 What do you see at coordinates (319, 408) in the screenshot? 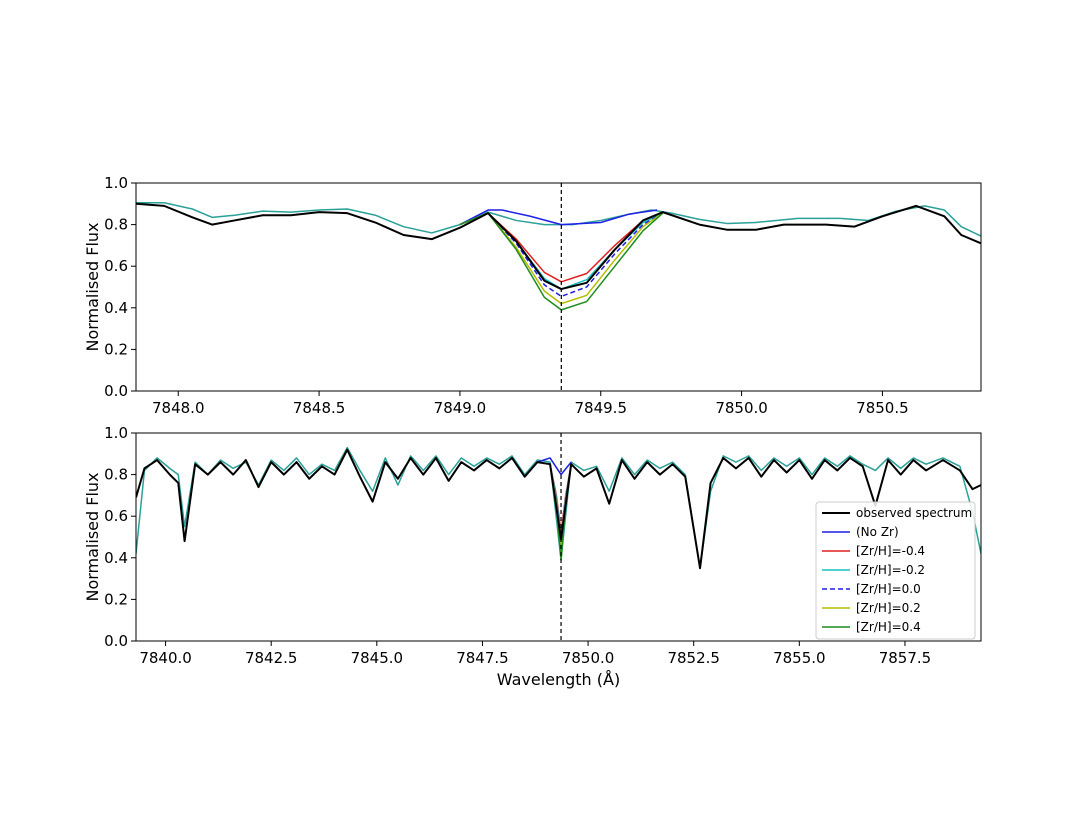
I see `x-tick-label: 7848.5` at bounding box center [319, 408].